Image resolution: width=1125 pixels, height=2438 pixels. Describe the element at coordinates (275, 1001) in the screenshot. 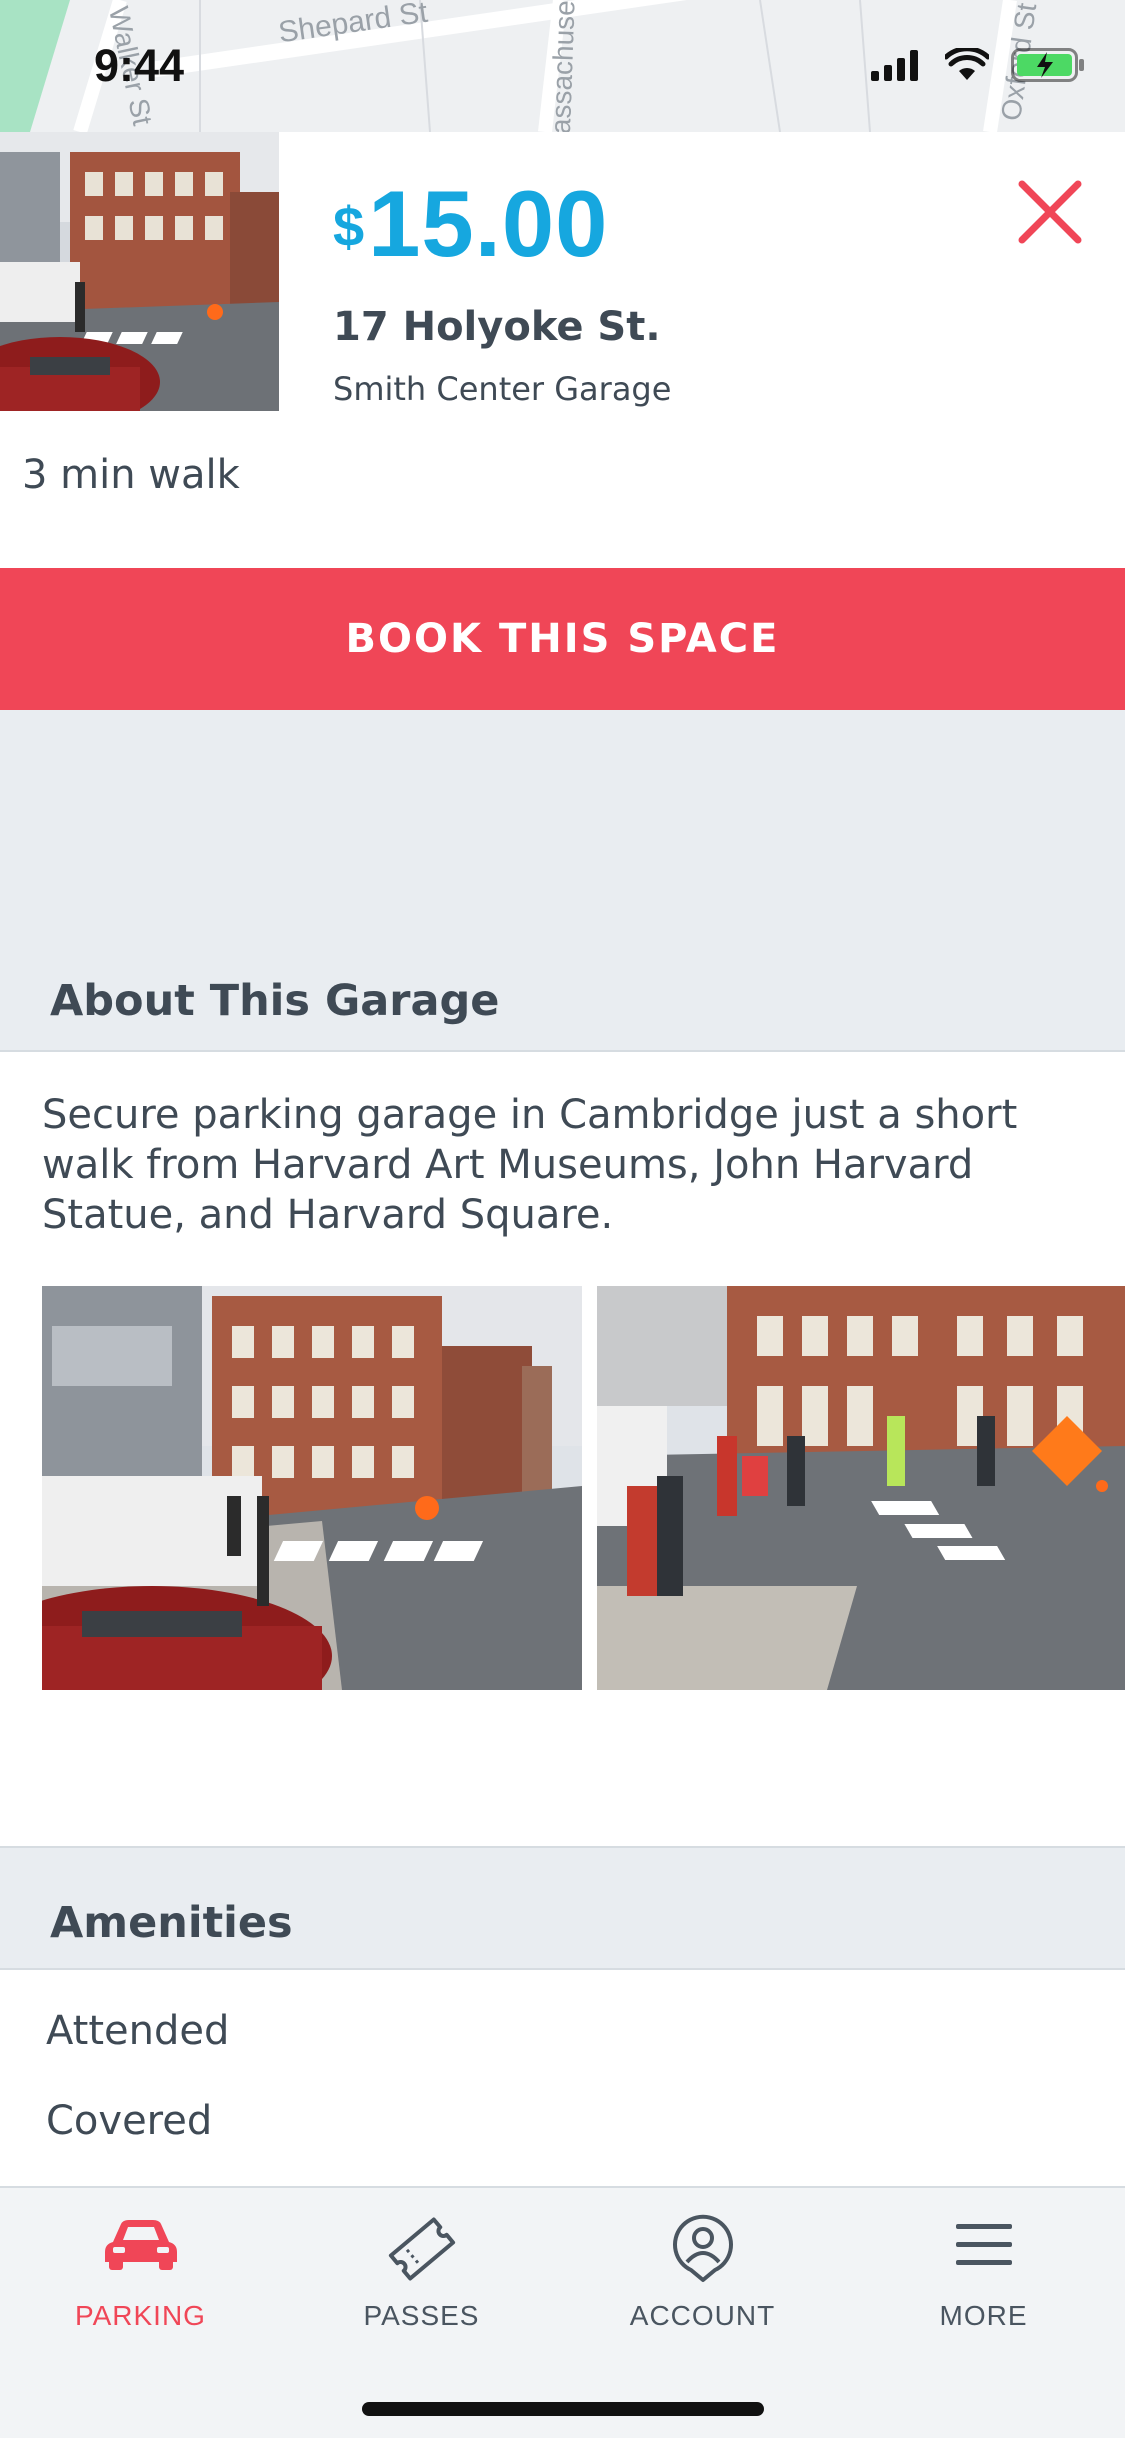

I see `about-title: About This Garage` at that location.